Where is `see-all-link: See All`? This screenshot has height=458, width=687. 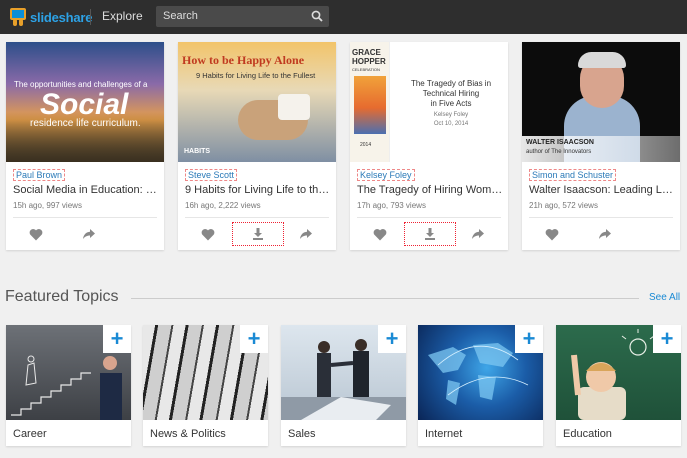 see-all-link: See All is located at coordinates (664, 297).